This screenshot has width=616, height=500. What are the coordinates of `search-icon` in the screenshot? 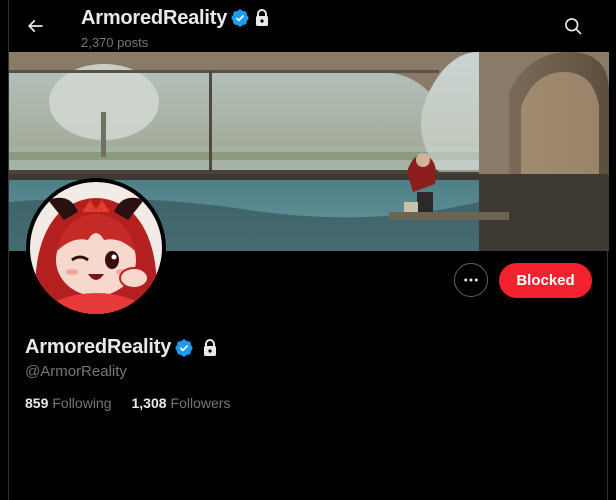 It's located at (573, 26).